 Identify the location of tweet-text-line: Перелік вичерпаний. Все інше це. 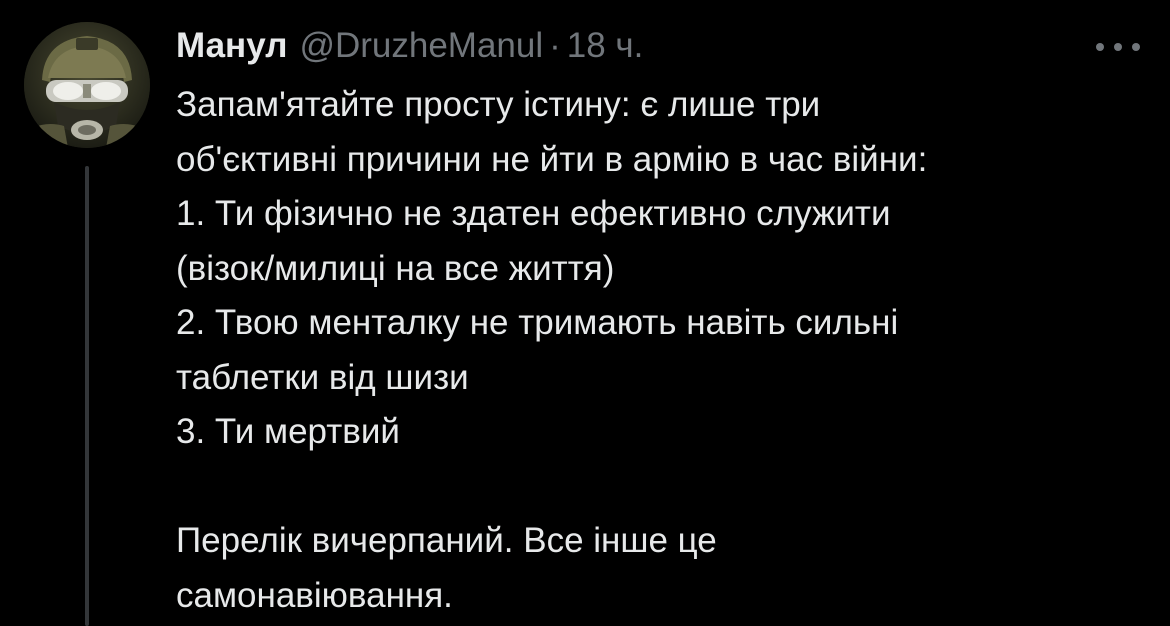
(446, 540).